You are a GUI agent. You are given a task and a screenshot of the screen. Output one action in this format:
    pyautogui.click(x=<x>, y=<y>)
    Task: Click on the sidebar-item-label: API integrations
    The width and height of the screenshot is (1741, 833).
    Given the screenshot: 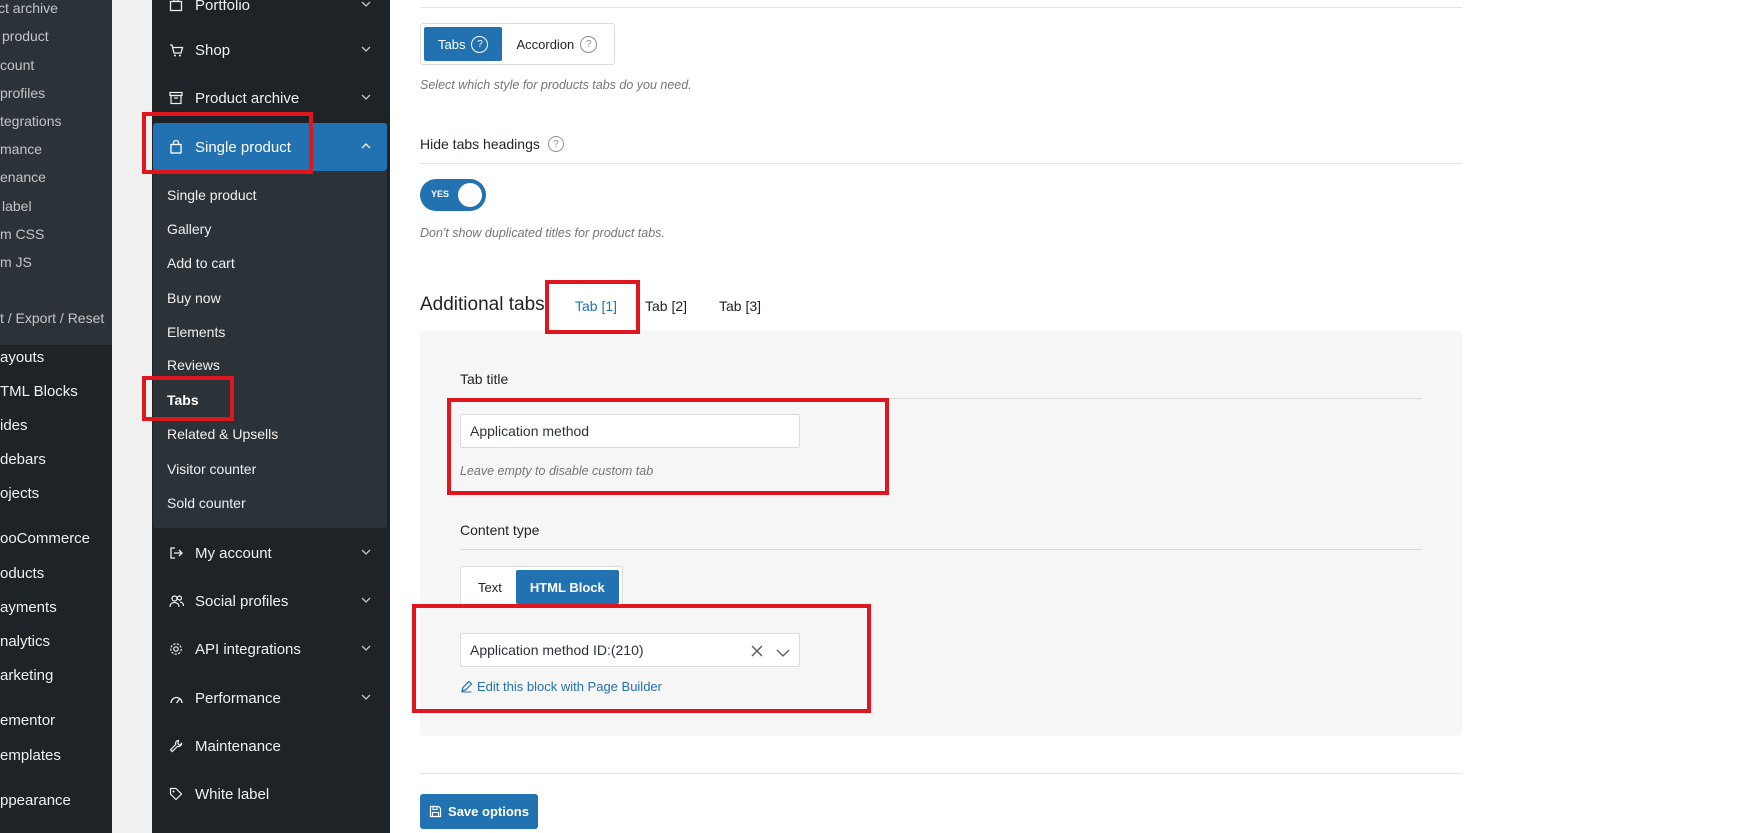 What is the action you would take?
    pyautogui.click(x=248, y=649)
    